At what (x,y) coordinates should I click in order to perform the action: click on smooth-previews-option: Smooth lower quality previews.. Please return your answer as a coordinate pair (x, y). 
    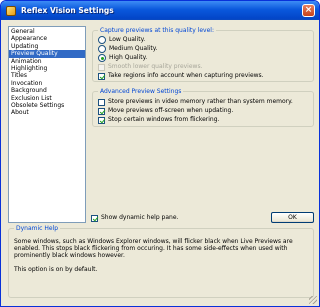
    Looking at the image, I should click on (150, 67).